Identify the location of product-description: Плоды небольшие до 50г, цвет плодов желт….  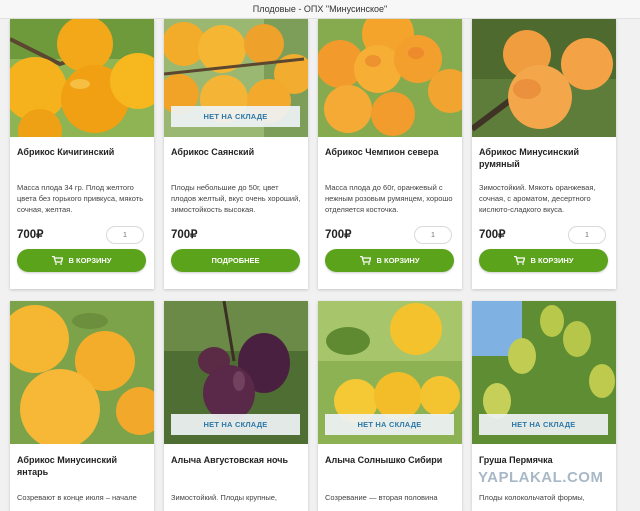
(236, 198).